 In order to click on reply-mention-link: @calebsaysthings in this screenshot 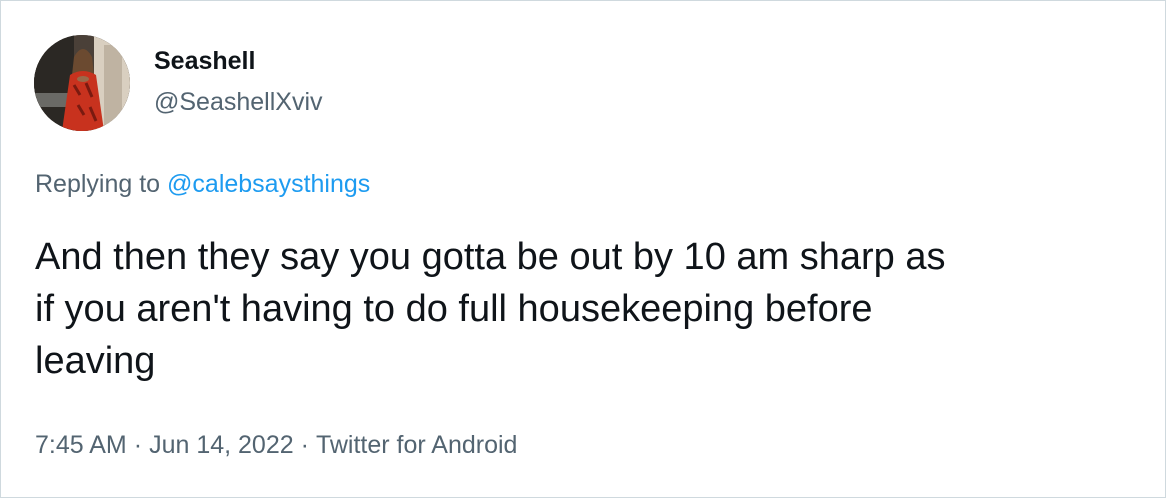, I will do `click(268, 184)`.